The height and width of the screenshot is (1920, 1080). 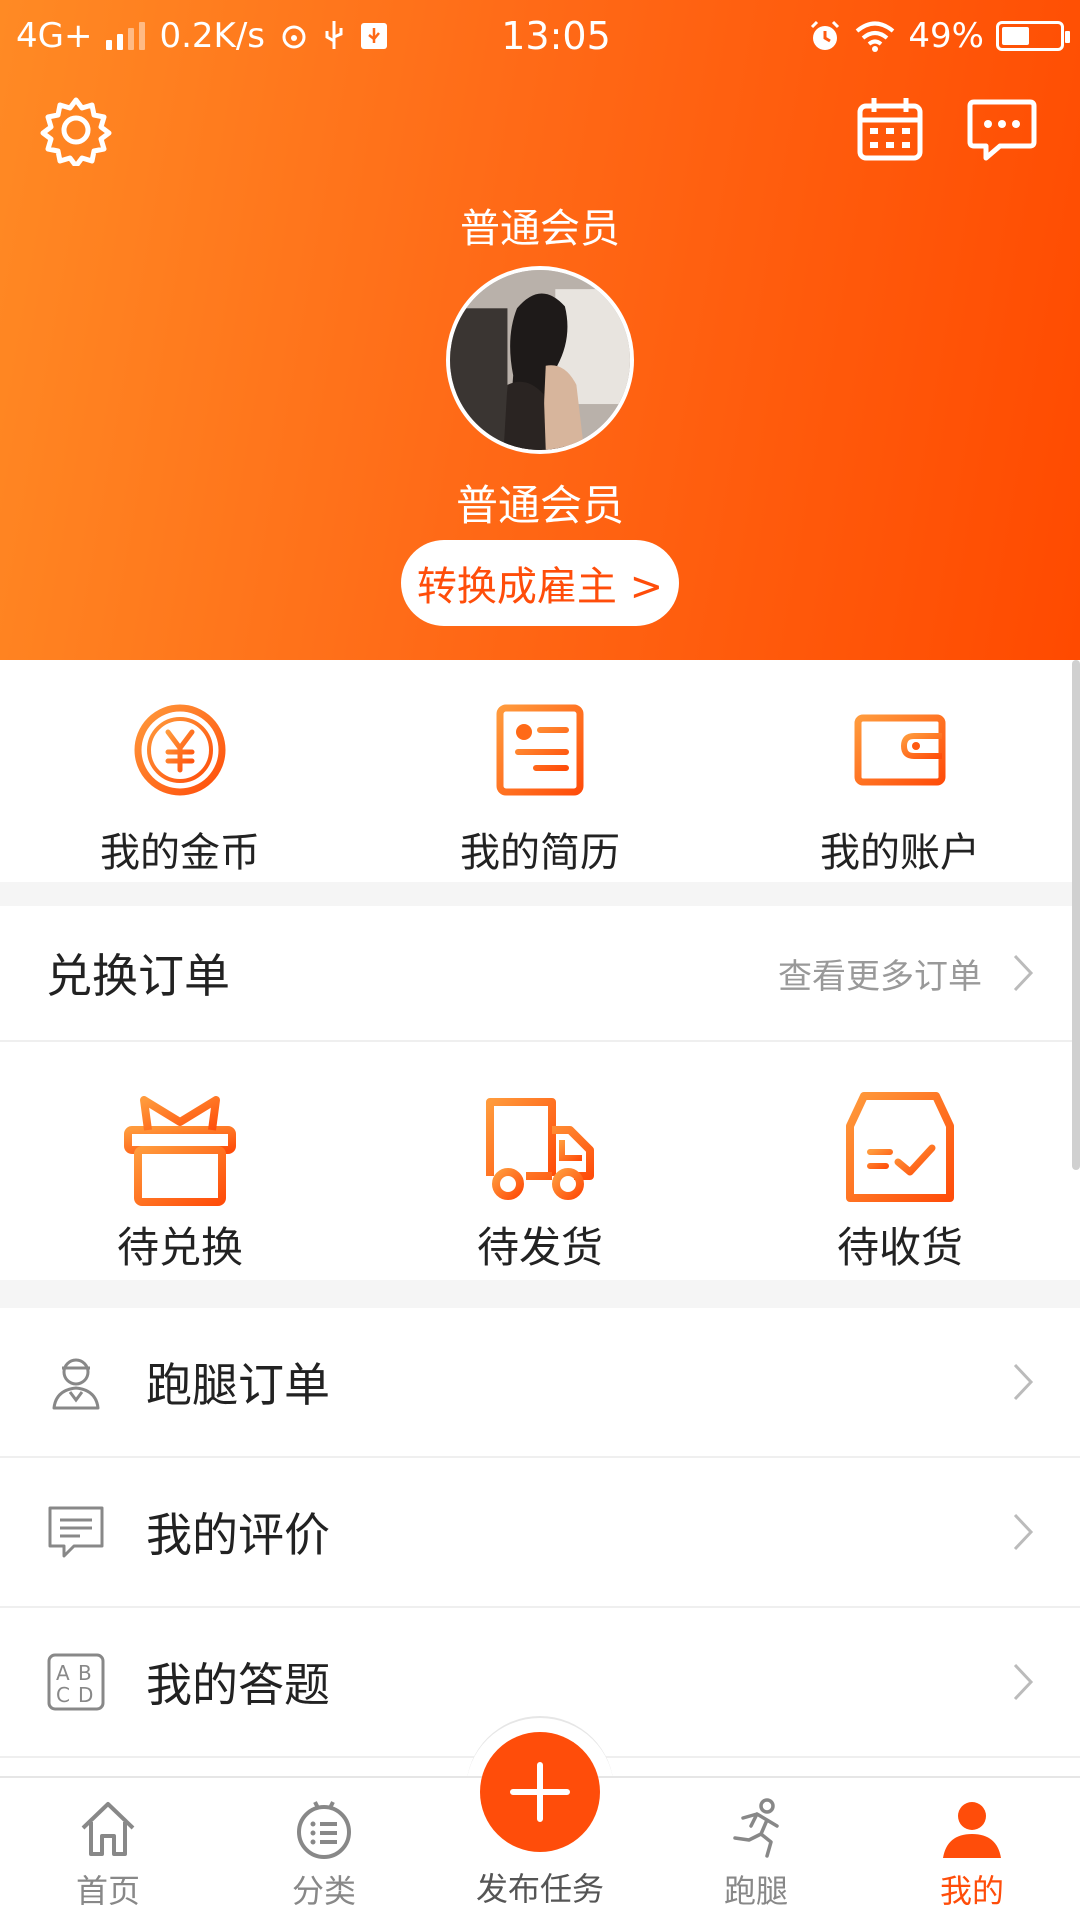 What do you see at coordinates (539, 1889) in the screenshot?
I see `tab-label: 发布任务` at bounding box center [539, 1889].